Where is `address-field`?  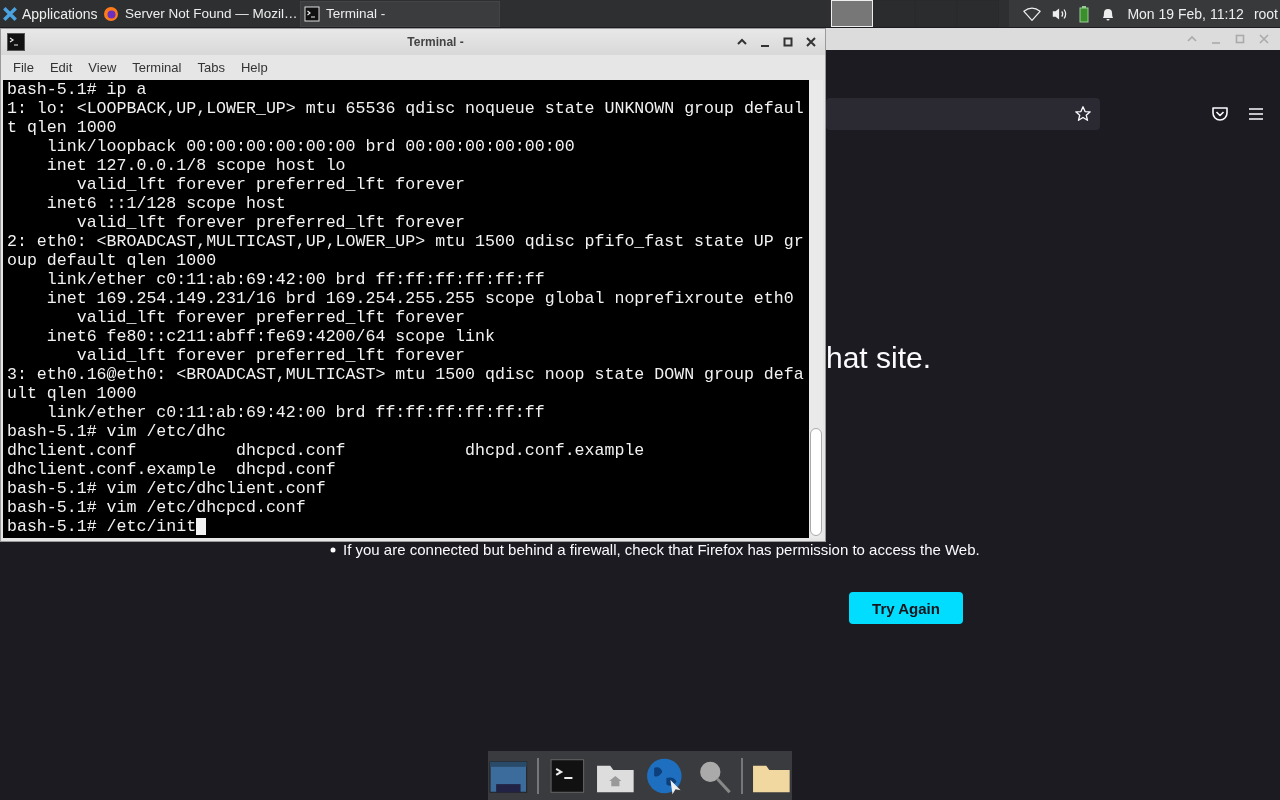
address-field is located at coordinates (963, 114).